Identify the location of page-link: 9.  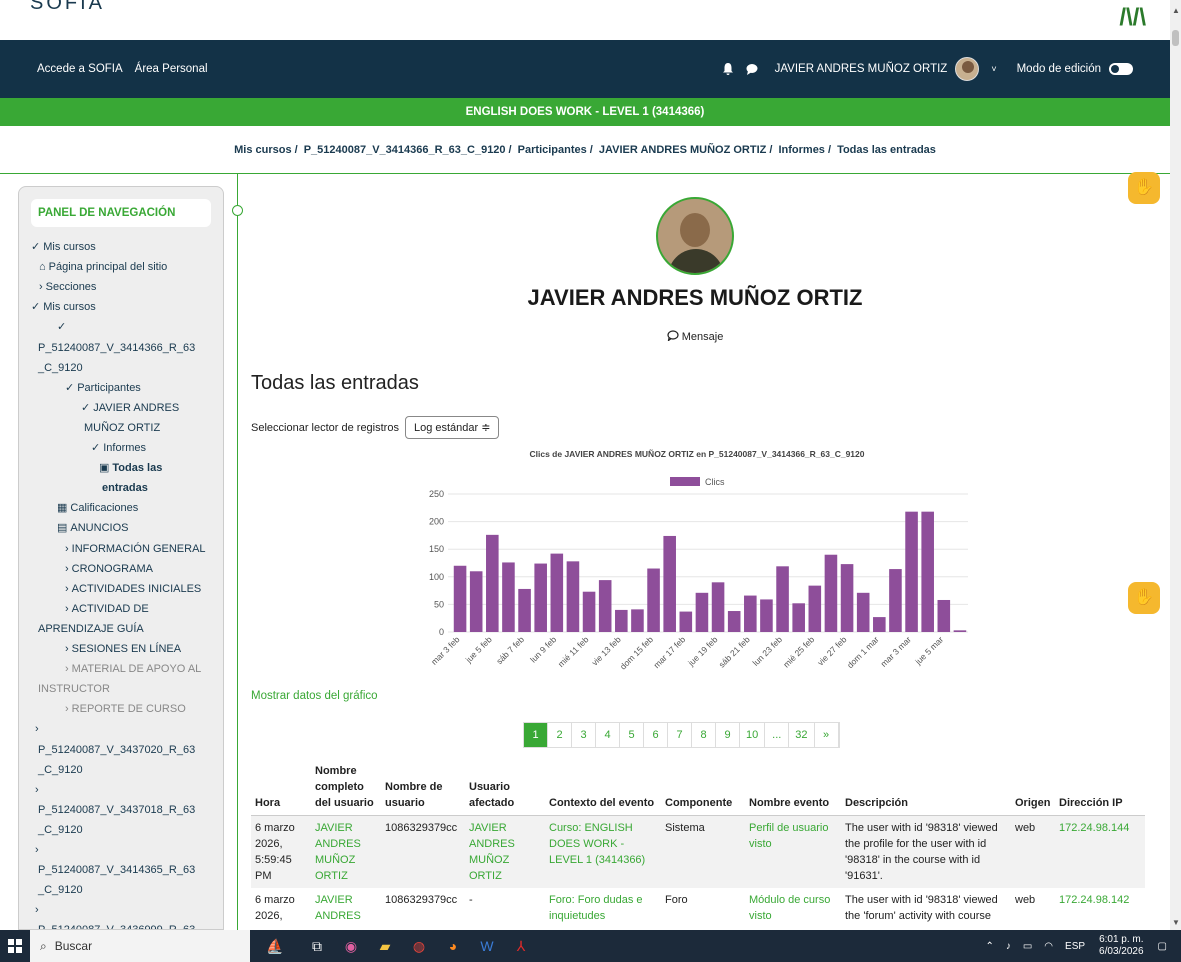
(728, 735).